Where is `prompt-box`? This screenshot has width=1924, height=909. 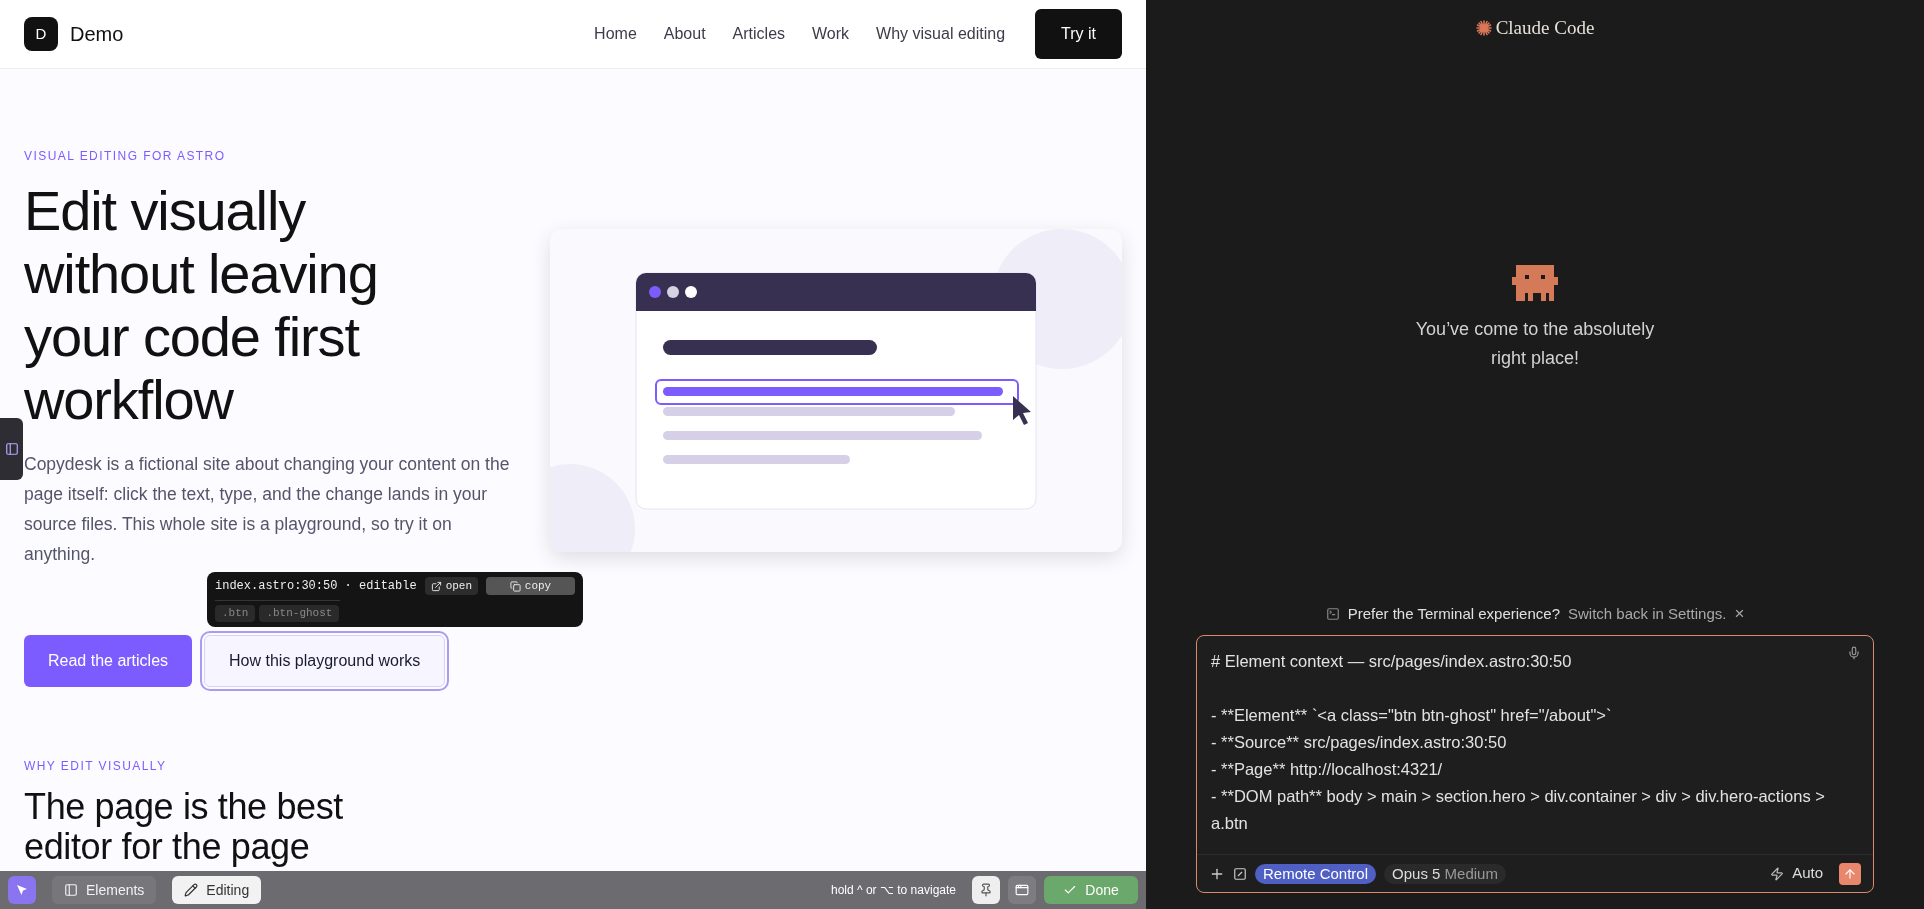 prompt-box is located at coordinates (1535, 764).